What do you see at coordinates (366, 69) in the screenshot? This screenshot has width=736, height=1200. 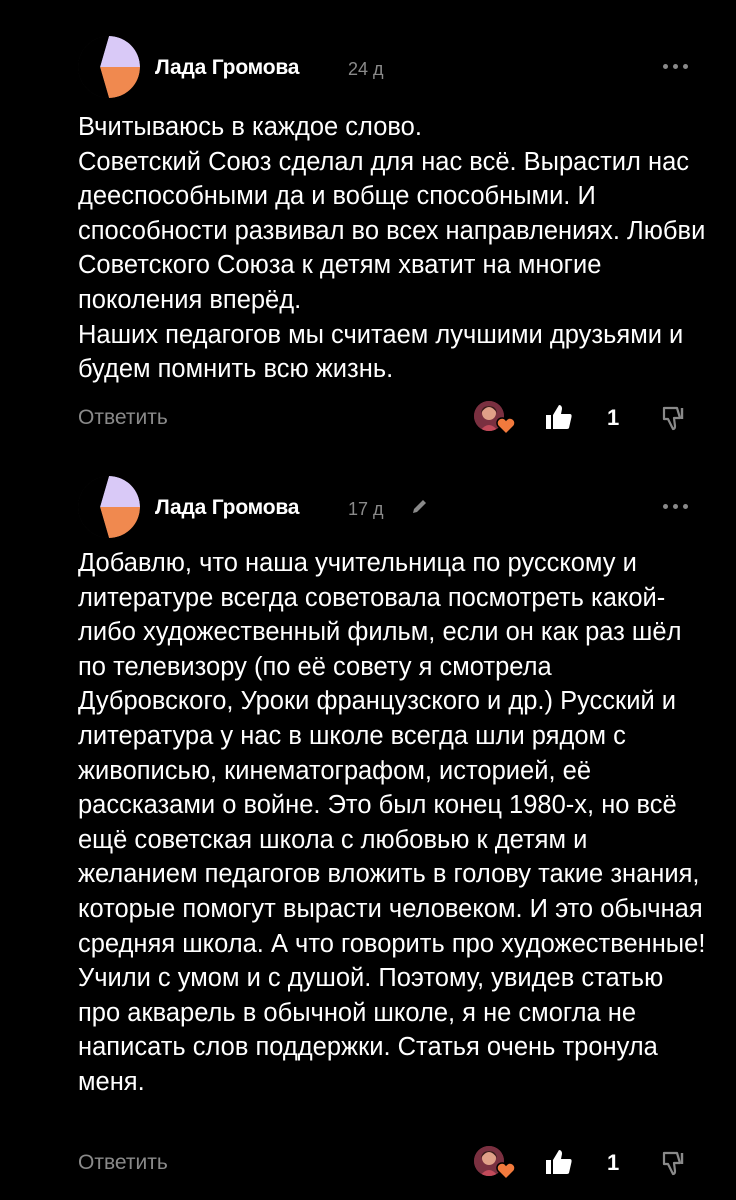 I see `comment-time: 24 д` at bounding box center [366, 69].